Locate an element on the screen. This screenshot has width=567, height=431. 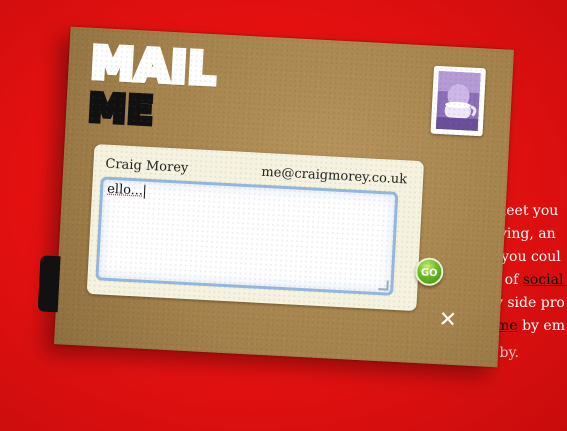
bg-line-4: s of social s is located at coordinates (530, 280).